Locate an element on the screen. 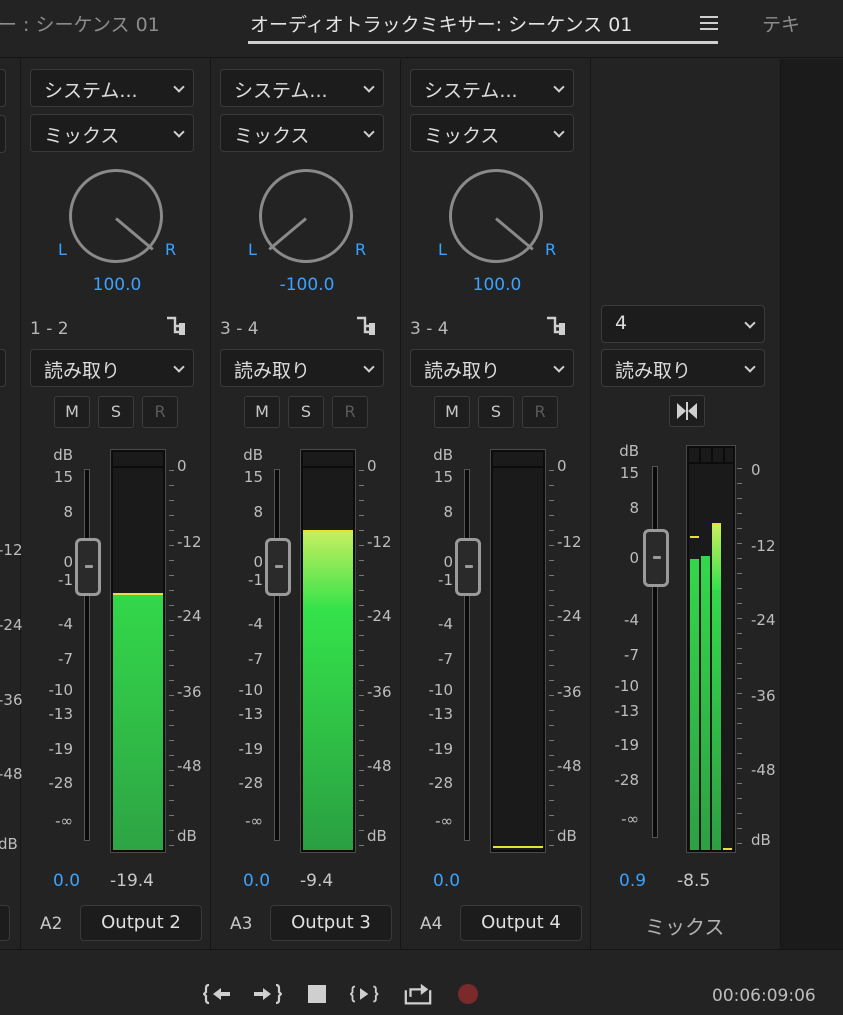 The width and height of the screenshot is (843, 1015). master-name: ミックス is located at coordinates (685, 927).